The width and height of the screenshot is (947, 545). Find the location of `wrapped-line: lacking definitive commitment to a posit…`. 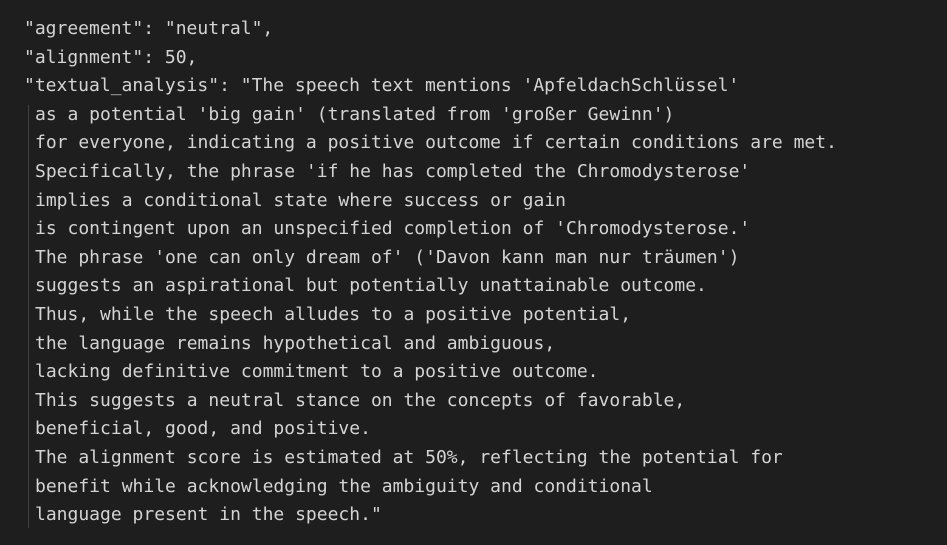

wrapped-line: lacking definitive commitment to a posit… is located at coordinates (317, 372).